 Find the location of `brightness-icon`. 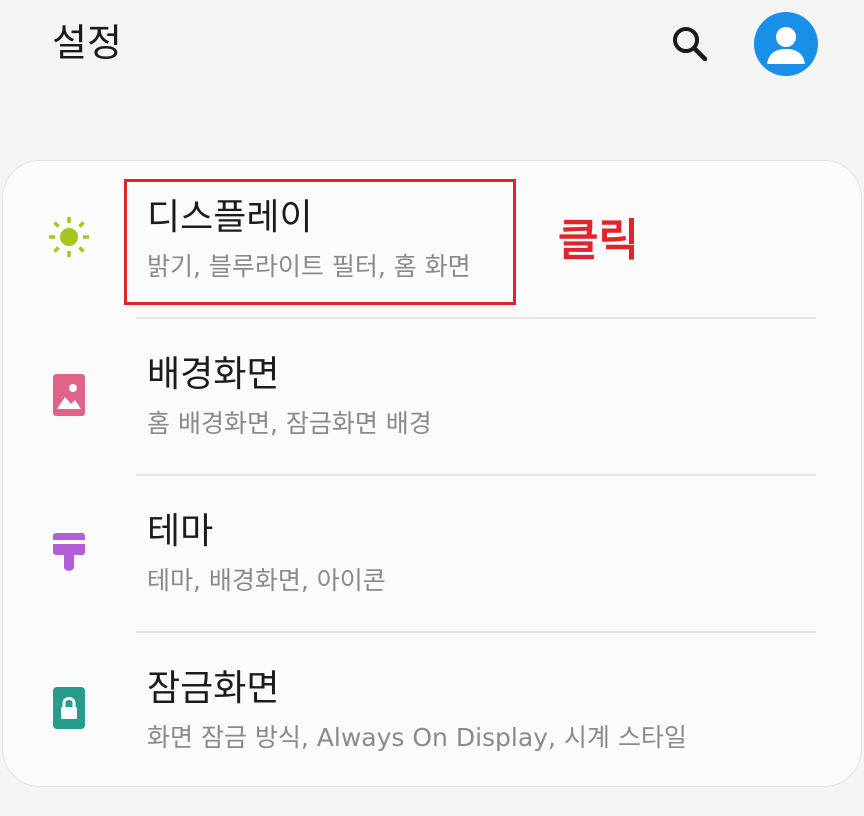

brightness-icon is located at coordinates (69, 237).